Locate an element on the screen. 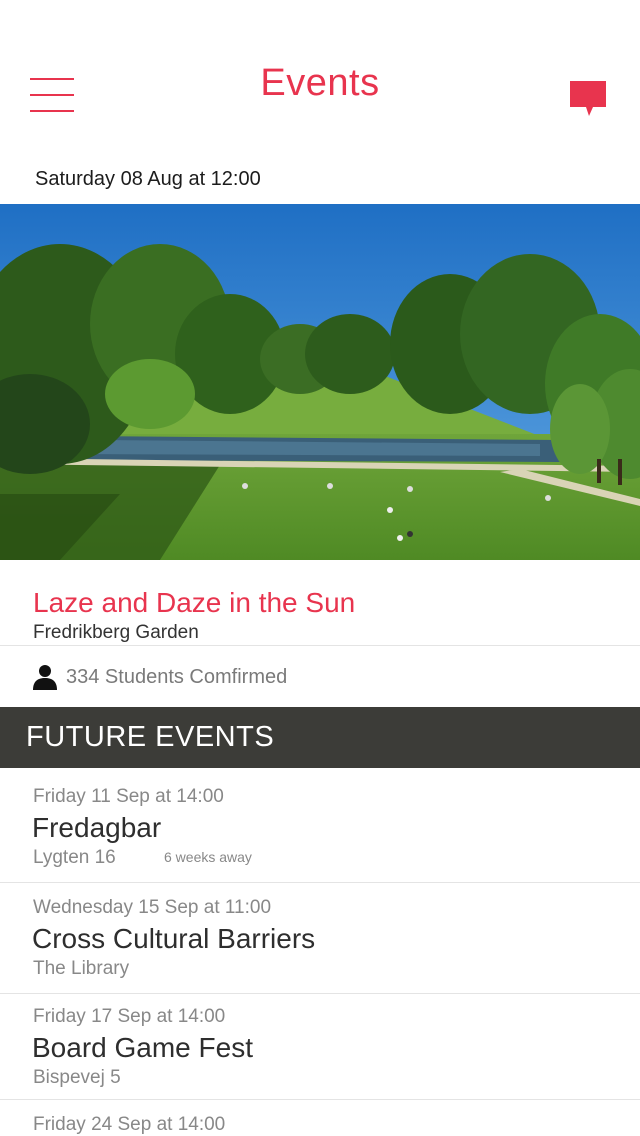 This screenshot has height=1136, width=640. confirmed-count: 334 Students Comfirmed is located at coordinates (177, 676).